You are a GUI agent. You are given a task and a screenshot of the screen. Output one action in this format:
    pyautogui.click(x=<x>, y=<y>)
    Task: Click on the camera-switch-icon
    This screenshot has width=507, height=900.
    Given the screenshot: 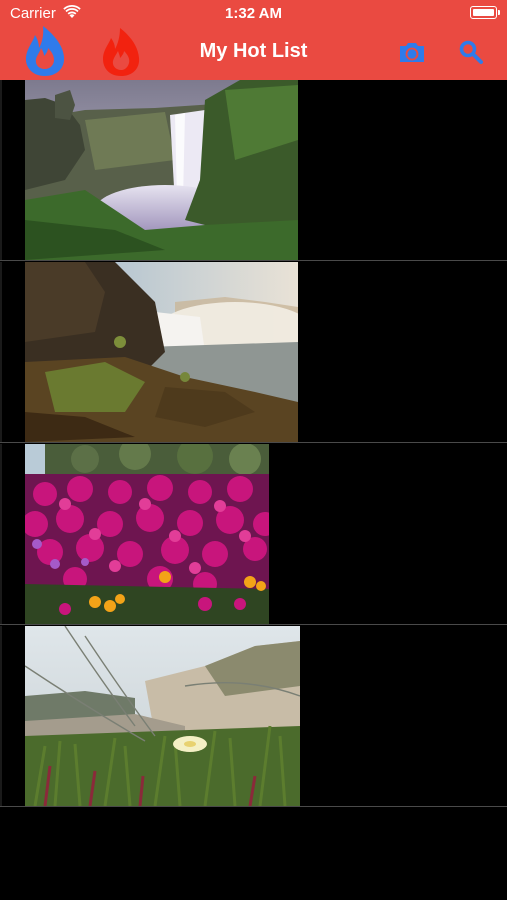 What is the action you would take?
    pyautogui.click(x=412, y=52)
    